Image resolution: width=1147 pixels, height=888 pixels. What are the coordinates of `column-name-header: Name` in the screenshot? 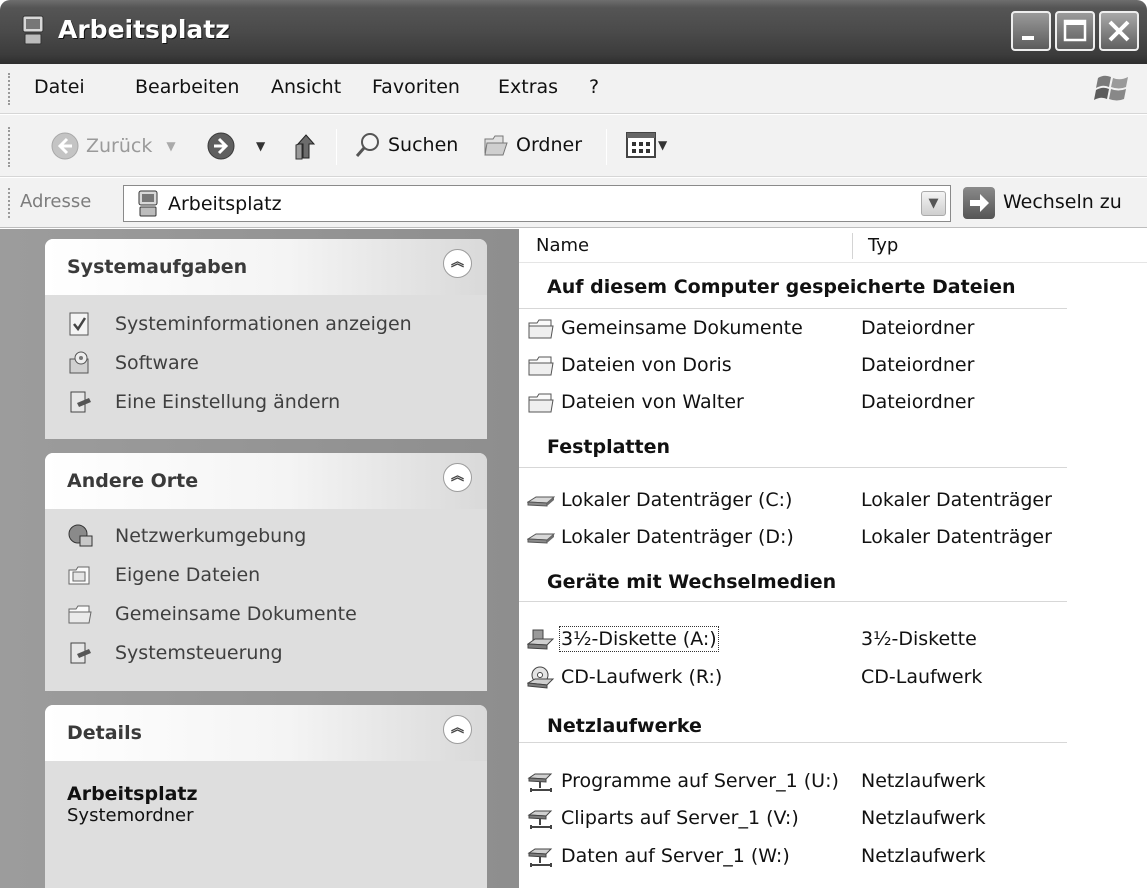 It's located at (562, 245).